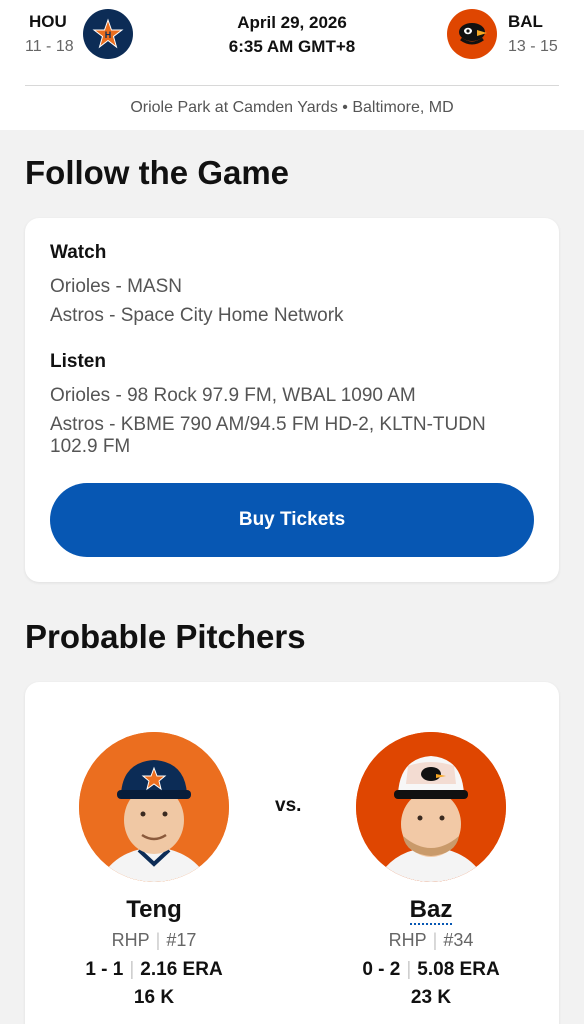 This screenshot has width=584, height=1024. What do you see at coordinates (431, 997) in the screenshot?
I see `home-pitcher-strikeouts: 23 K` at bounding box center [431, 997].